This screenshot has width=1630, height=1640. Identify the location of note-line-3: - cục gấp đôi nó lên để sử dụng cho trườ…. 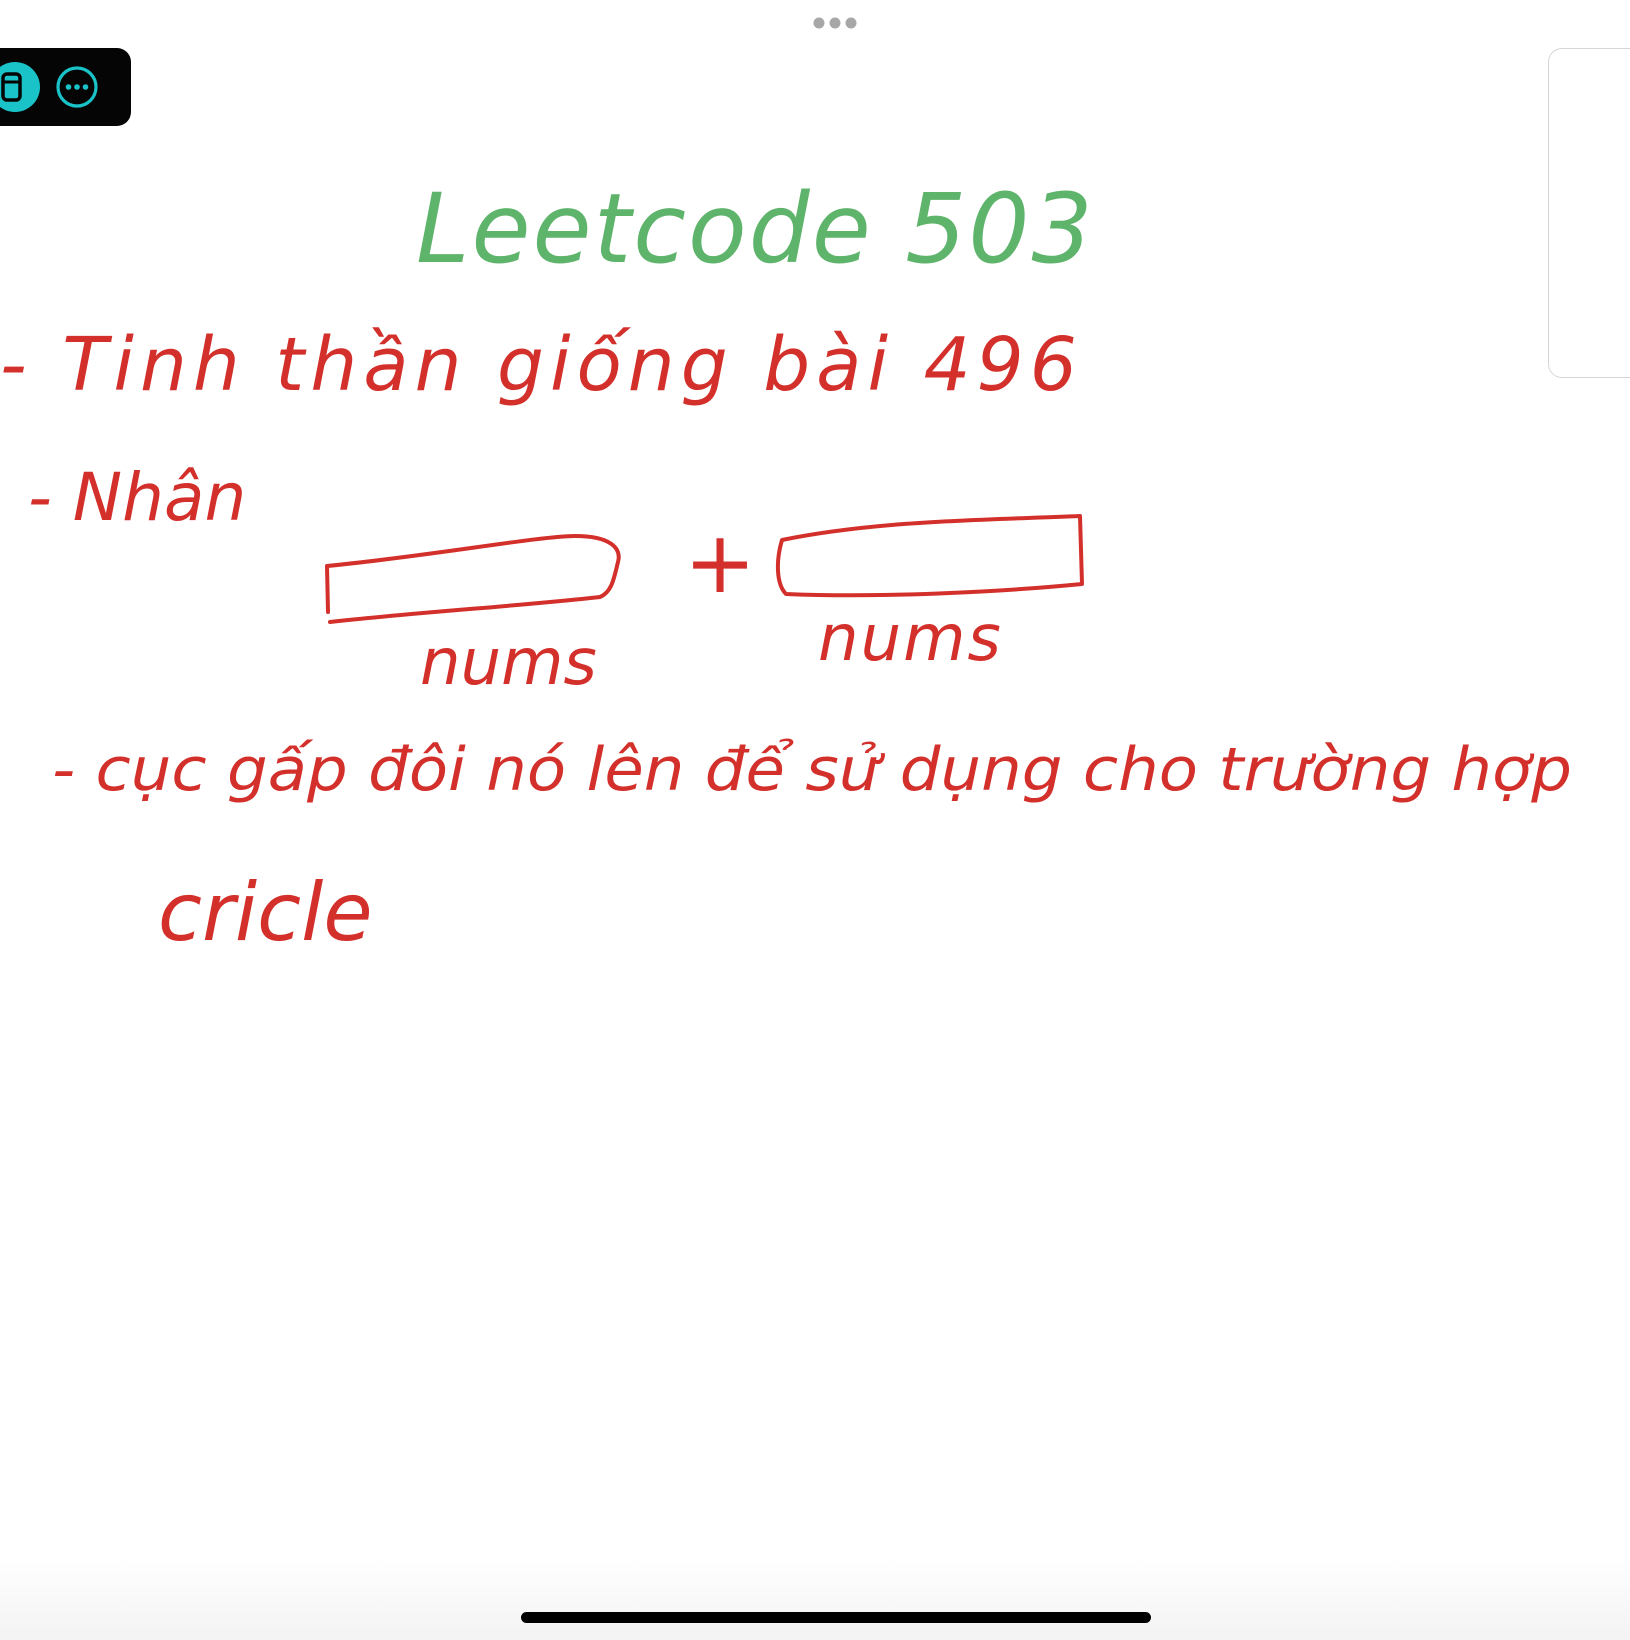
(812, 770).